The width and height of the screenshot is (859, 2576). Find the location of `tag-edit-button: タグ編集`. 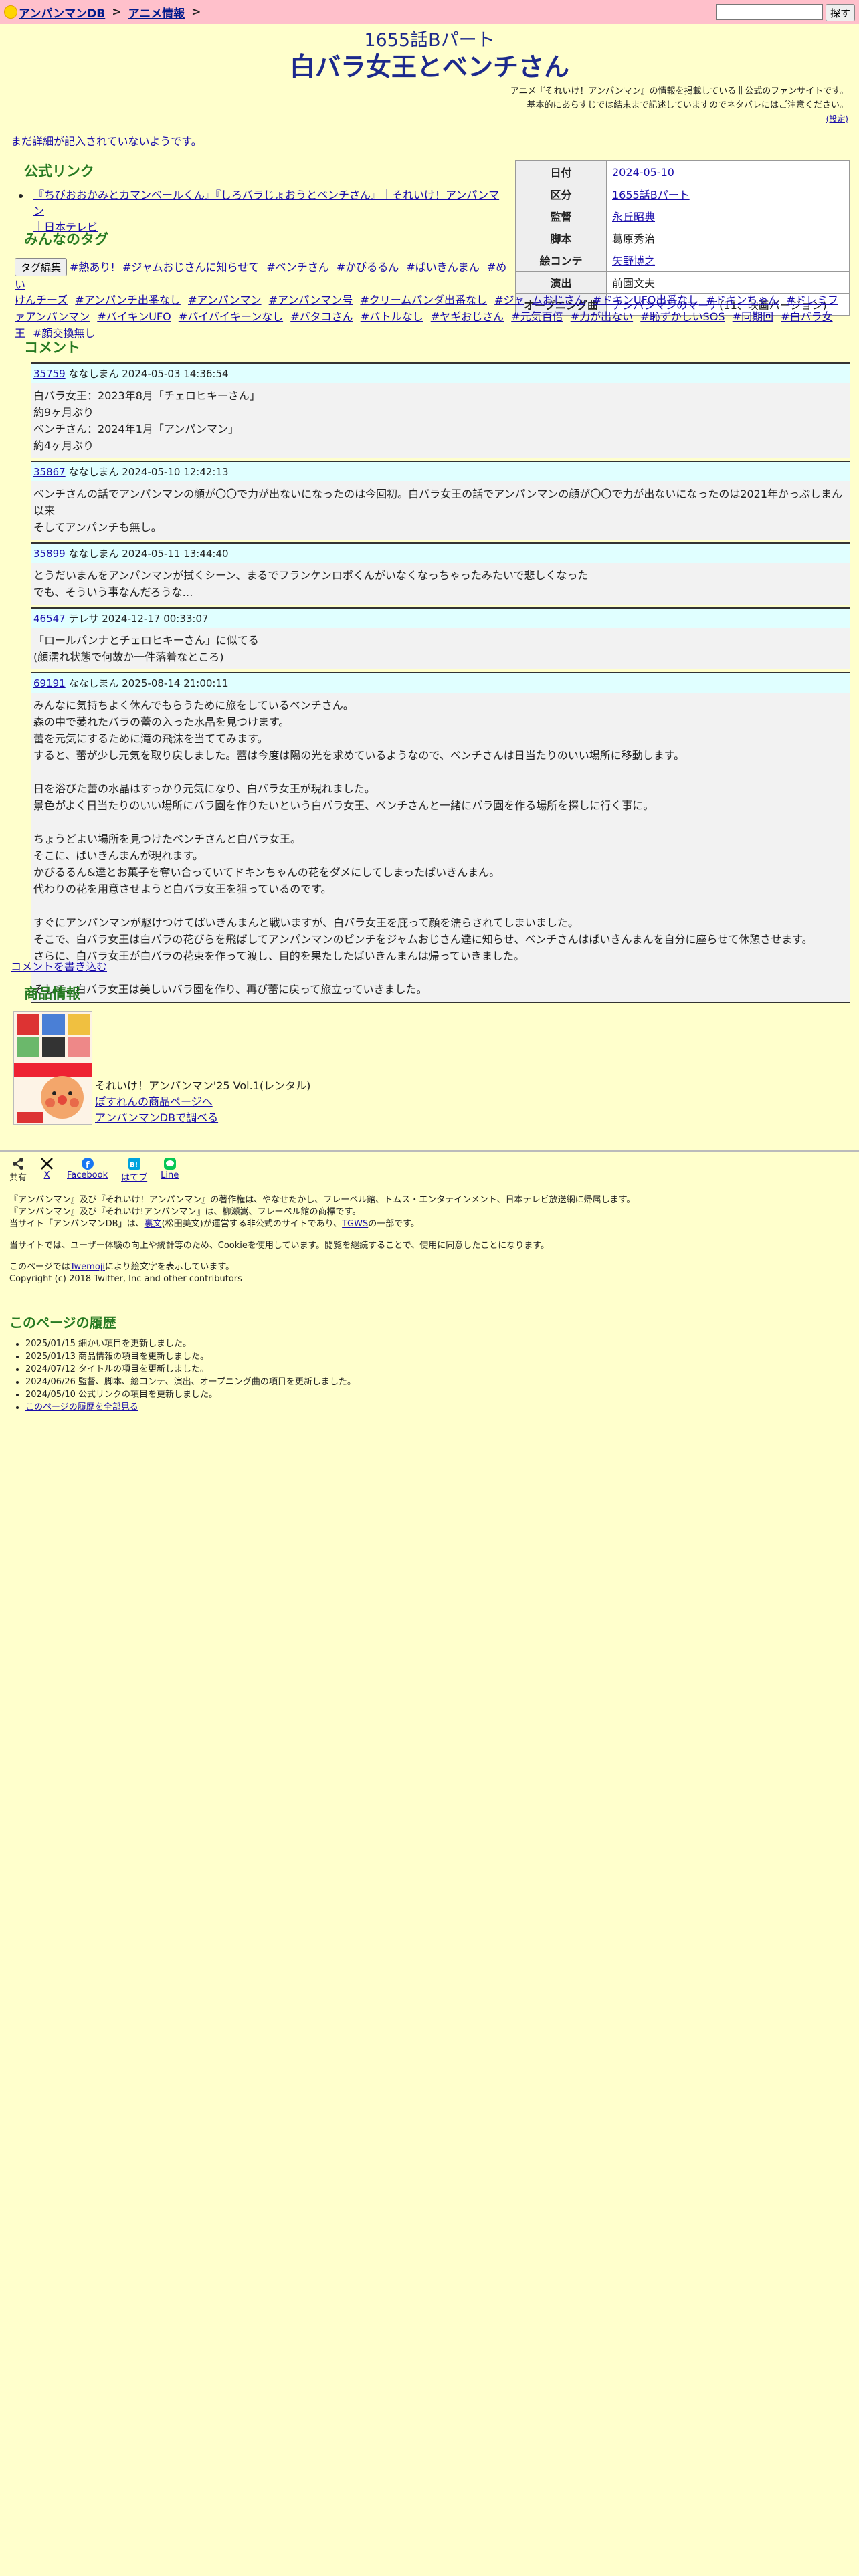

tag-edit-button: タグ編集 is located at coordinates (41, 267).